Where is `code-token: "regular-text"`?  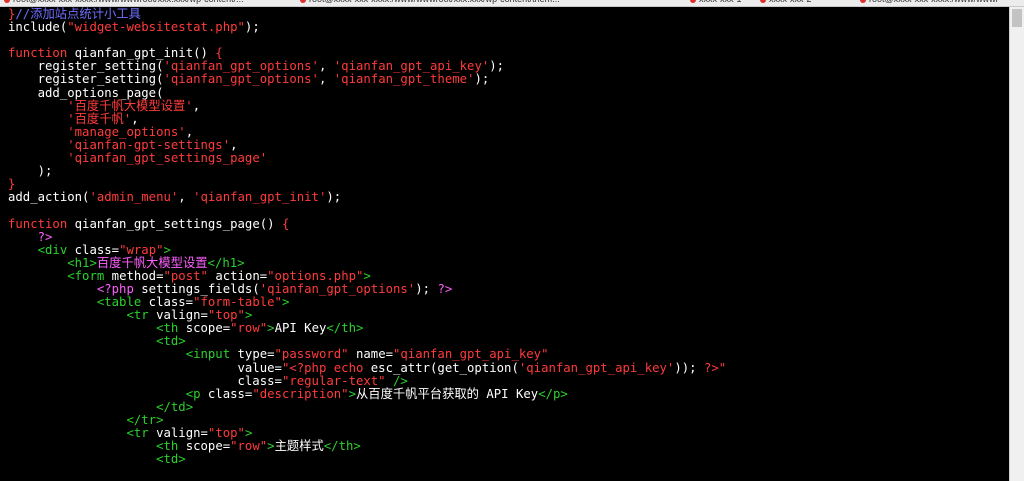
code-token: "regular-text" is located at coordinates (333, 380).